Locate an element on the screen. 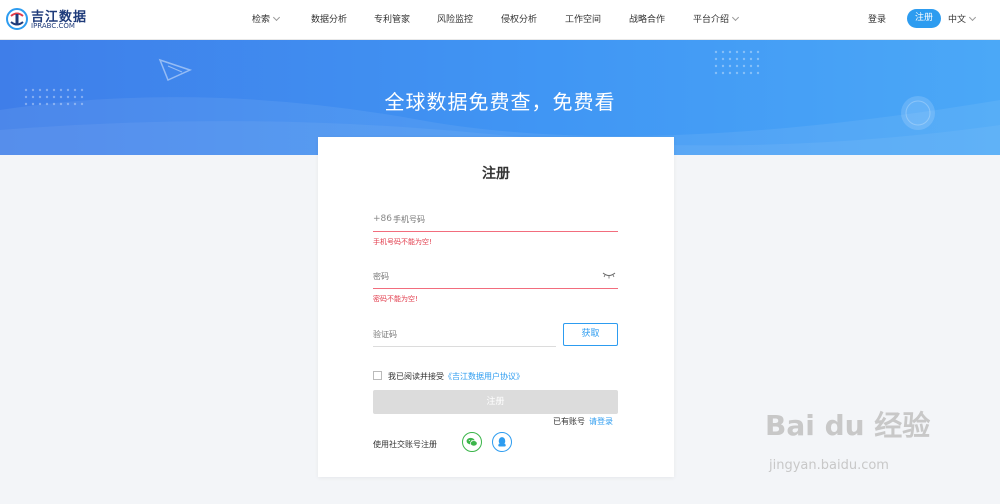 The height and width of the screenshot is (504, 1000). password-field is located at coordinates (495, 277).